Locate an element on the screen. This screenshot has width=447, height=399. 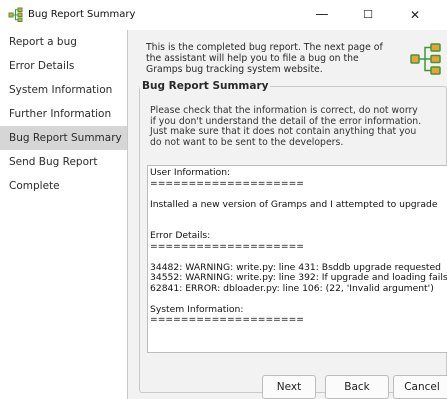
gramps-logo-icon is located at coordinates (425, 59).